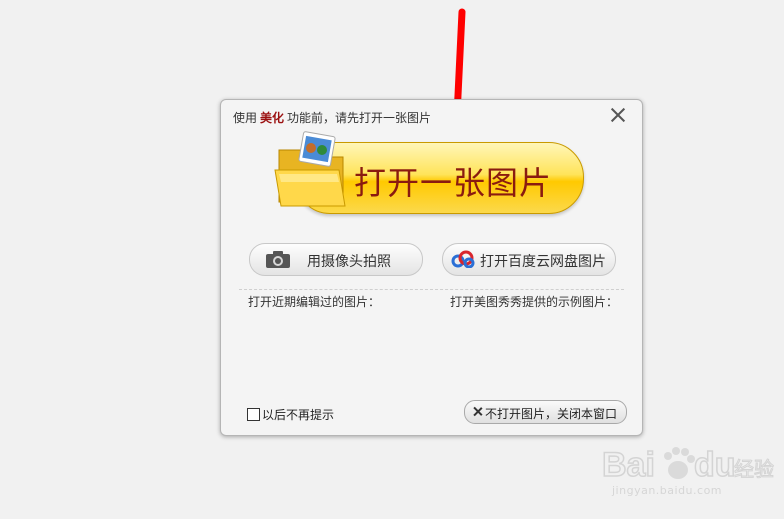  What do you see at coordinates (314, 302) in the screenshot?
I see `recent-images-label: 打开近期编辑过的图片：` at bounding box center [314, 302].